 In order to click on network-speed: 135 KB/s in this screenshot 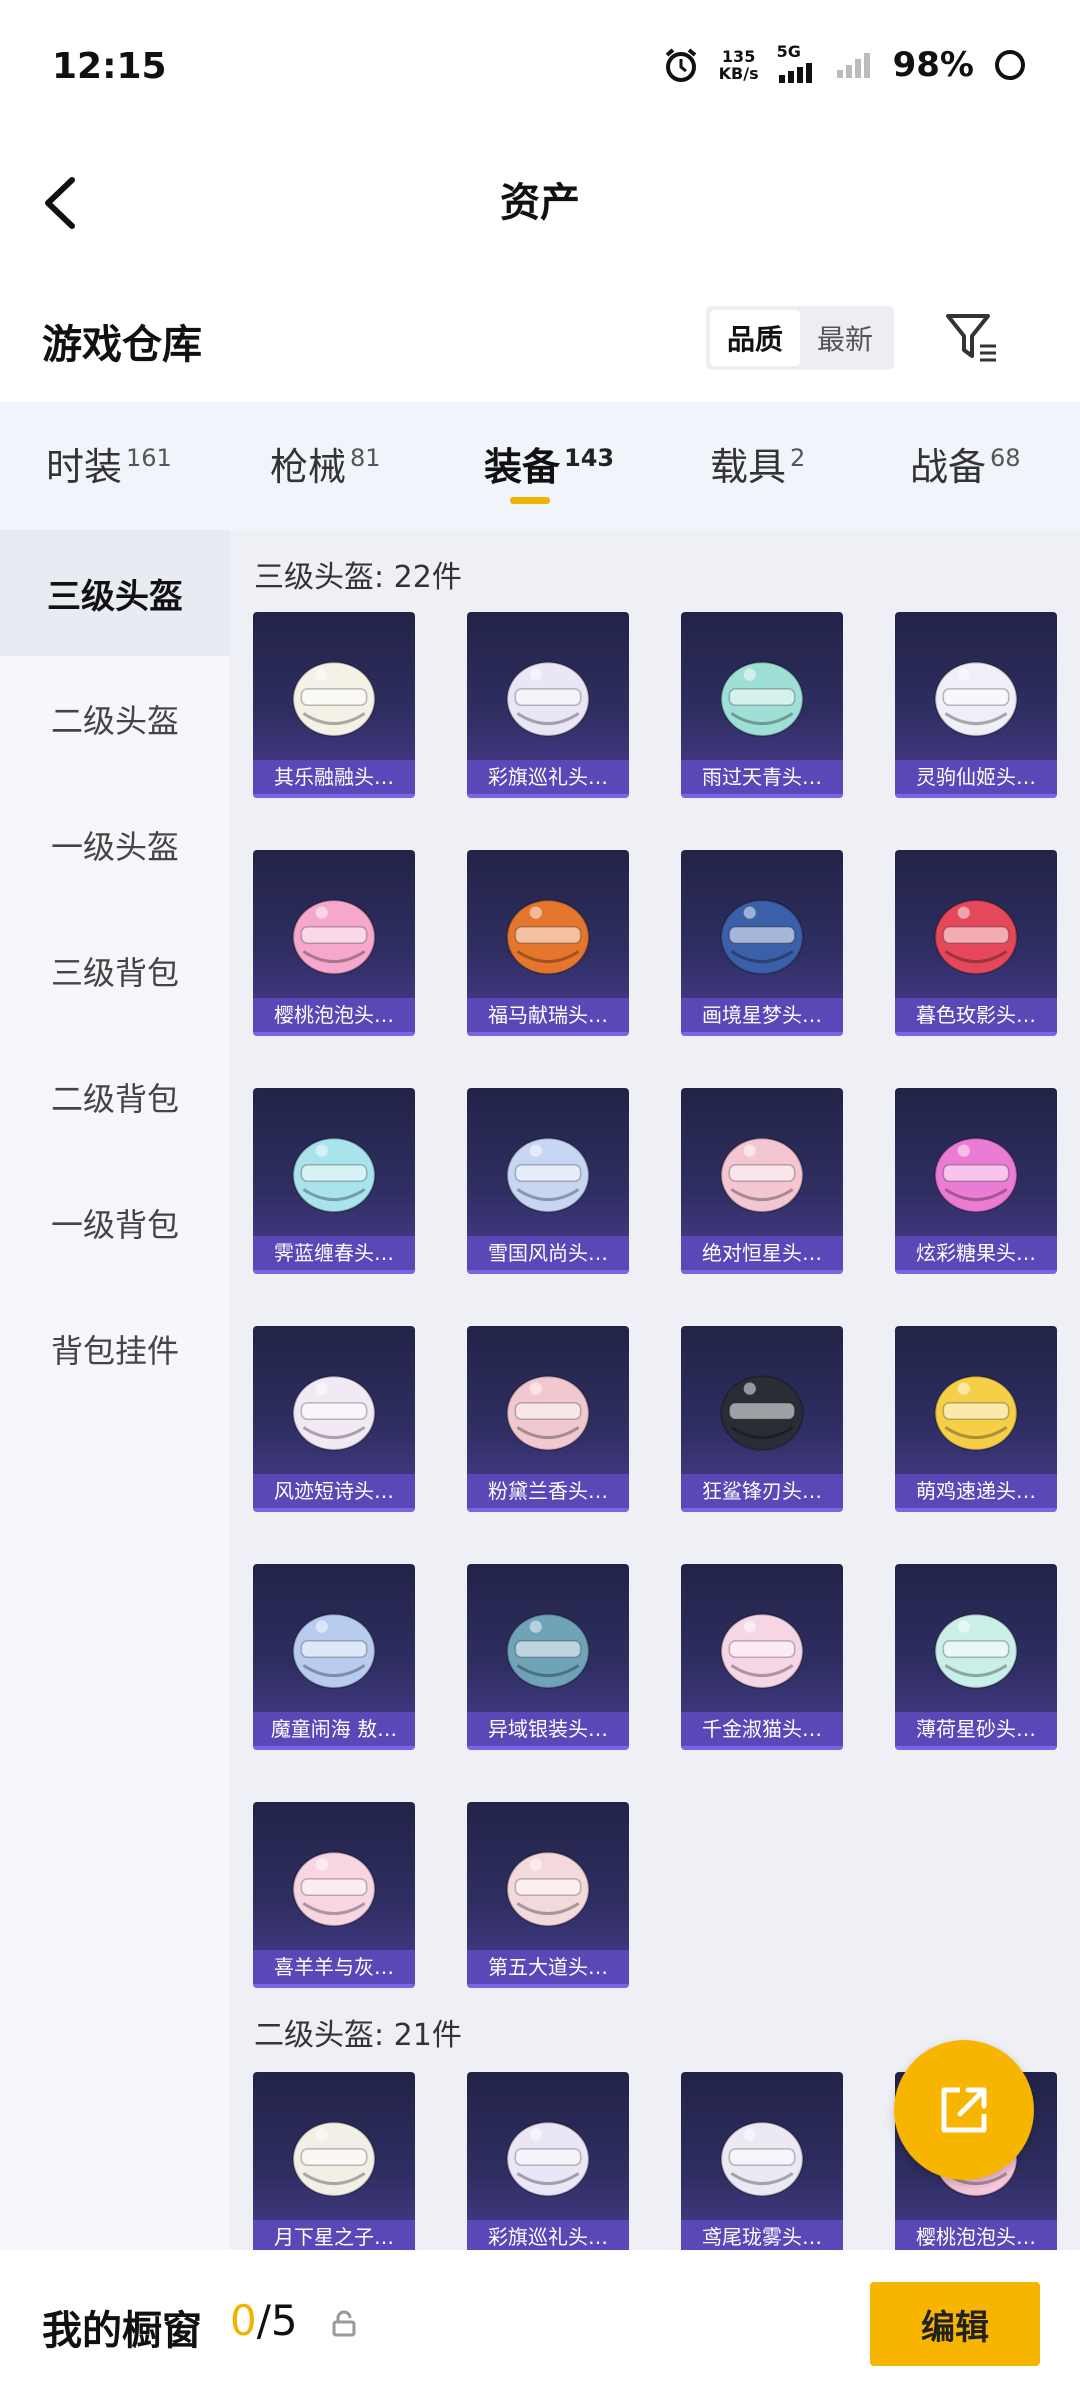, I will do `click(738, 64)`.